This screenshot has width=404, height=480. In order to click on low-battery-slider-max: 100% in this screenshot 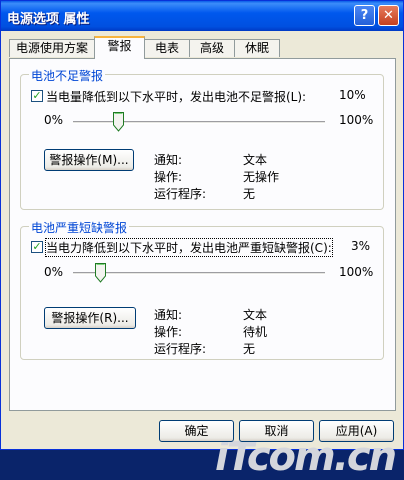, I will do `click(356, 120)`.